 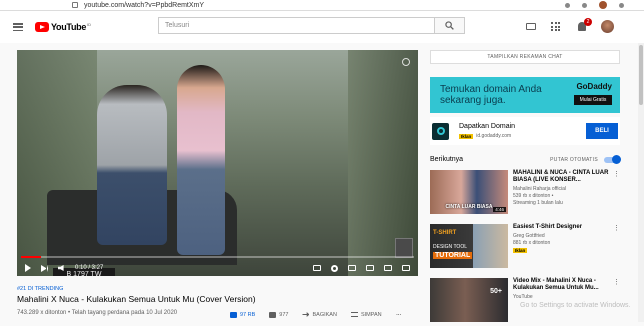 What do you see at coordinates (612, 159) in the screenshot?
I see `autoplay-toggle` at bounding box center [612, 159].